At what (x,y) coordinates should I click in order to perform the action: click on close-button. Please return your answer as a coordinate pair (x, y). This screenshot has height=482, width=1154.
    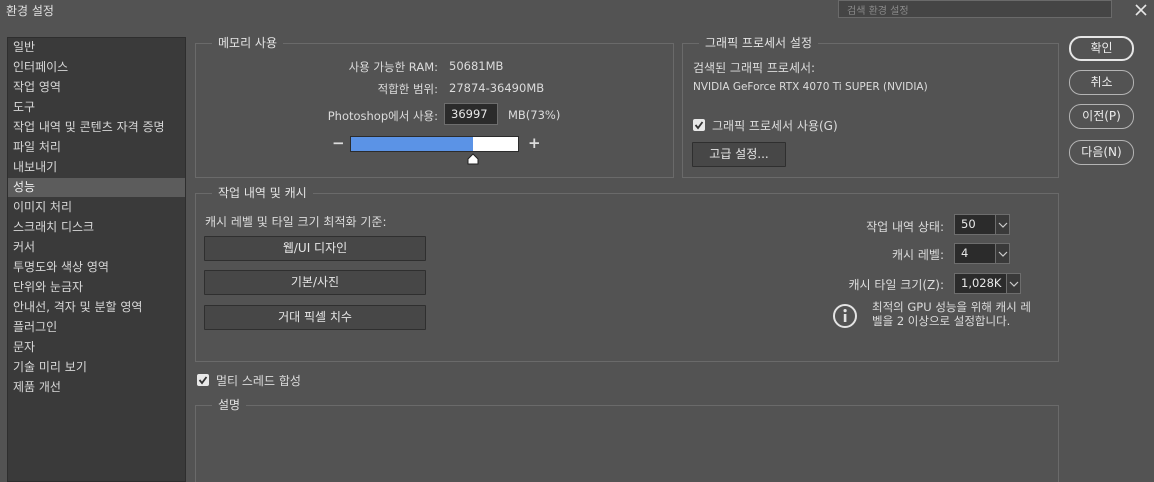
    Looking at the image, I should click on (1141, 10).